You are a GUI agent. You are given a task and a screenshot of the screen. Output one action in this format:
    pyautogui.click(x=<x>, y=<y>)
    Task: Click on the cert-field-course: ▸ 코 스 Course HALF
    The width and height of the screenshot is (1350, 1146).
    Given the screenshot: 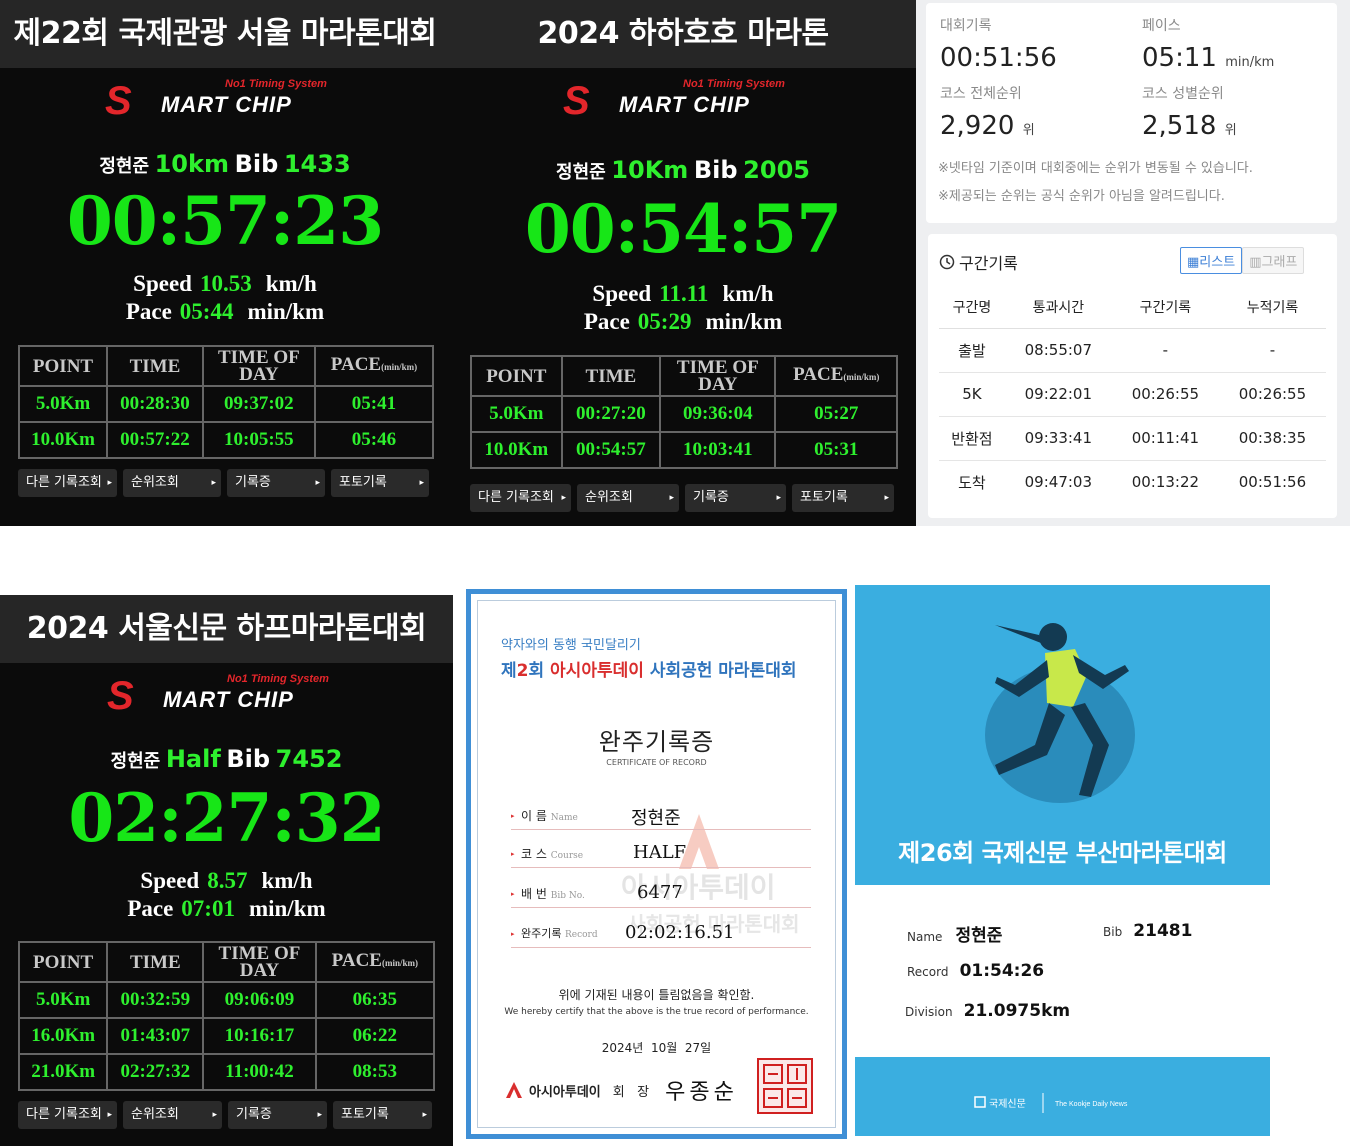 What is the action you would take?
    pyautogui.click(x=661, y=855)
    